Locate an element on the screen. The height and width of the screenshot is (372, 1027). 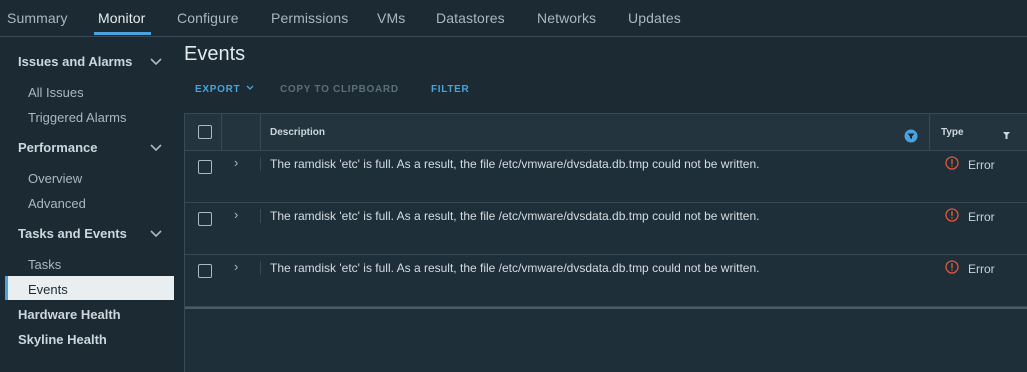
filter-icon is located at coordinates (911, 136).